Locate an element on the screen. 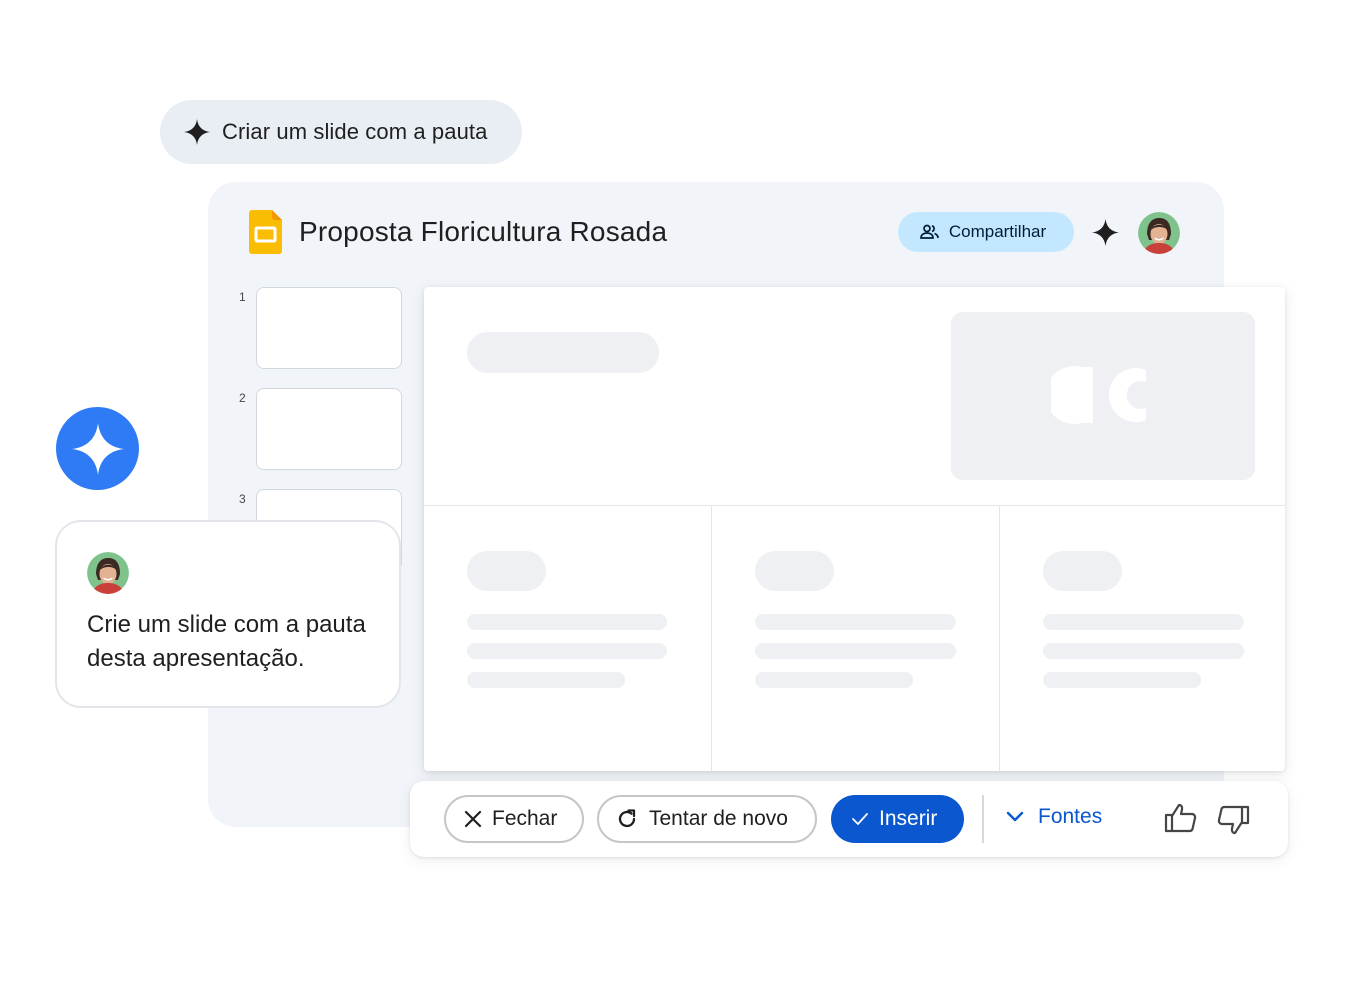 This screenshot has height=1000, width=1368. thumbnail-number: 1 is located at coordinates (242, 297).